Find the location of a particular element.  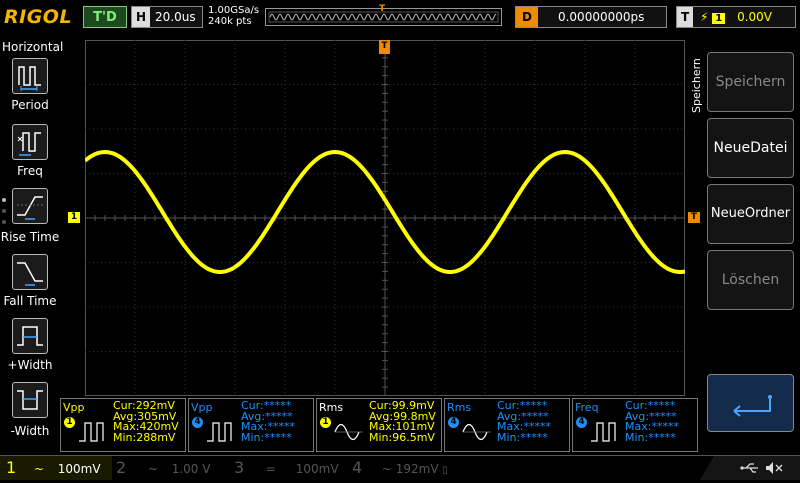

system-status-area is located at coordinates (750, 468).